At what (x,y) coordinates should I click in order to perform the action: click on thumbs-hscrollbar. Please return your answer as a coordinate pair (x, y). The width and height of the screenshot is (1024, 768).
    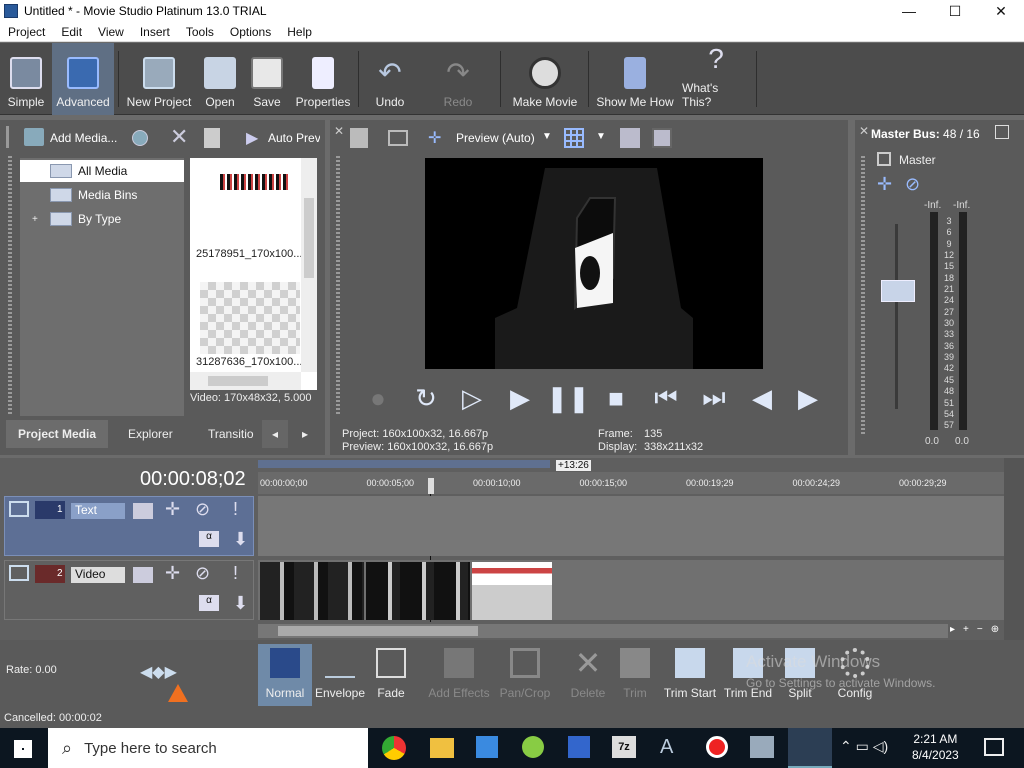
    Looking at the image, I should click on (245, 381).